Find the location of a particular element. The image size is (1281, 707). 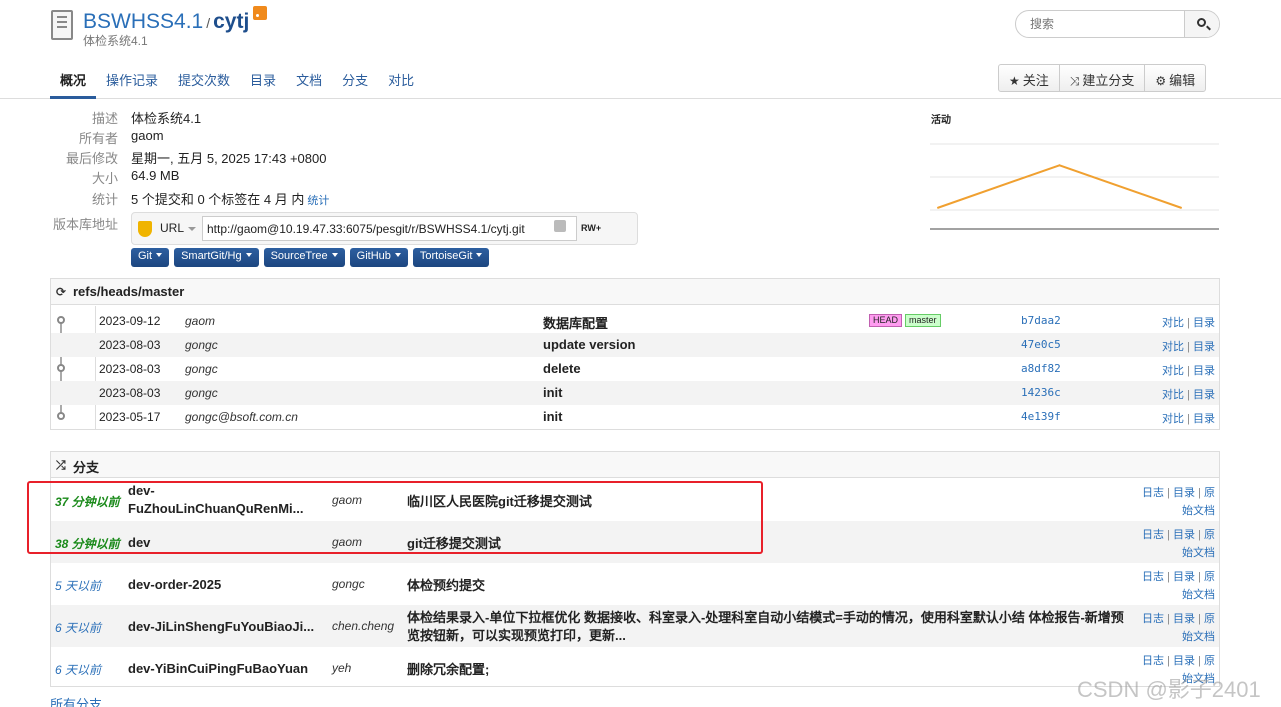

tab-reflog: 操作记录 is located at coordinates (132, 80).